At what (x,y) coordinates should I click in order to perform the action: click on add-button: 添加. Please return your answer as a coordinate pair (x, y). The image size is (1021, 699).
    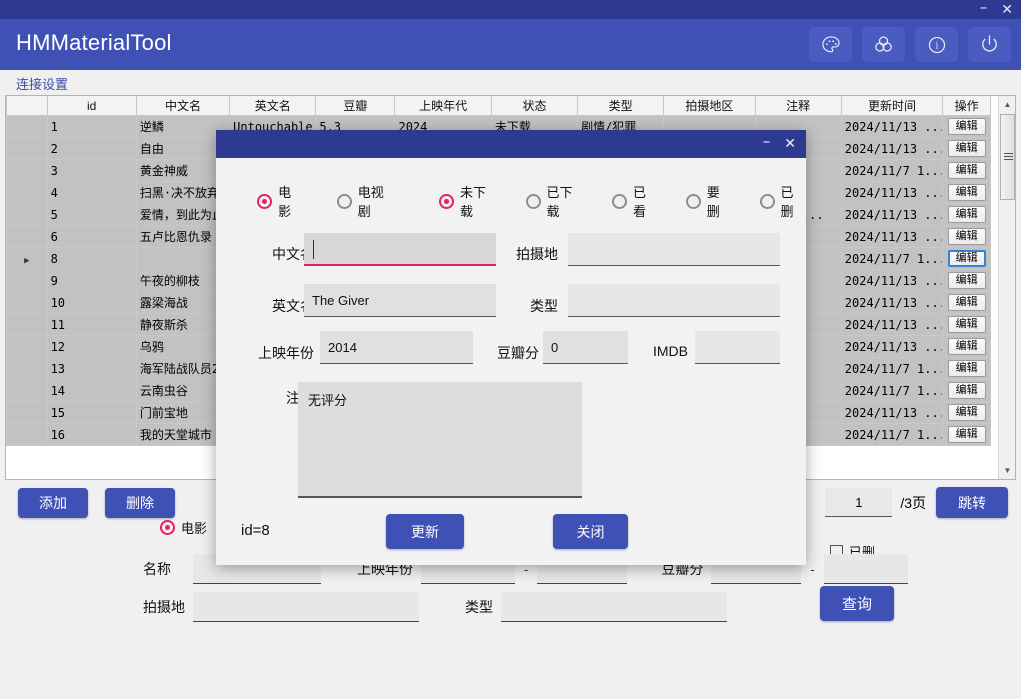
    Looking at the image, I should click on (53, 503).